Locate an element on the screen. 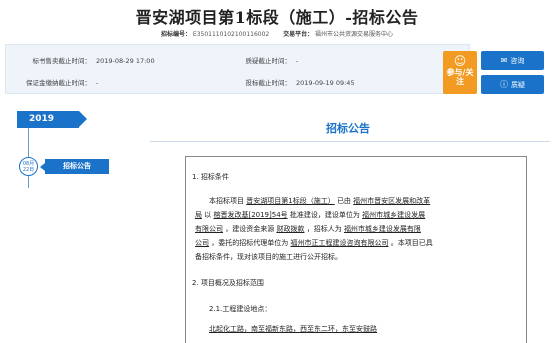  page-title: 晋安湖项目第1标段（施工）-招标公告 is located at coordinates (277, 17).